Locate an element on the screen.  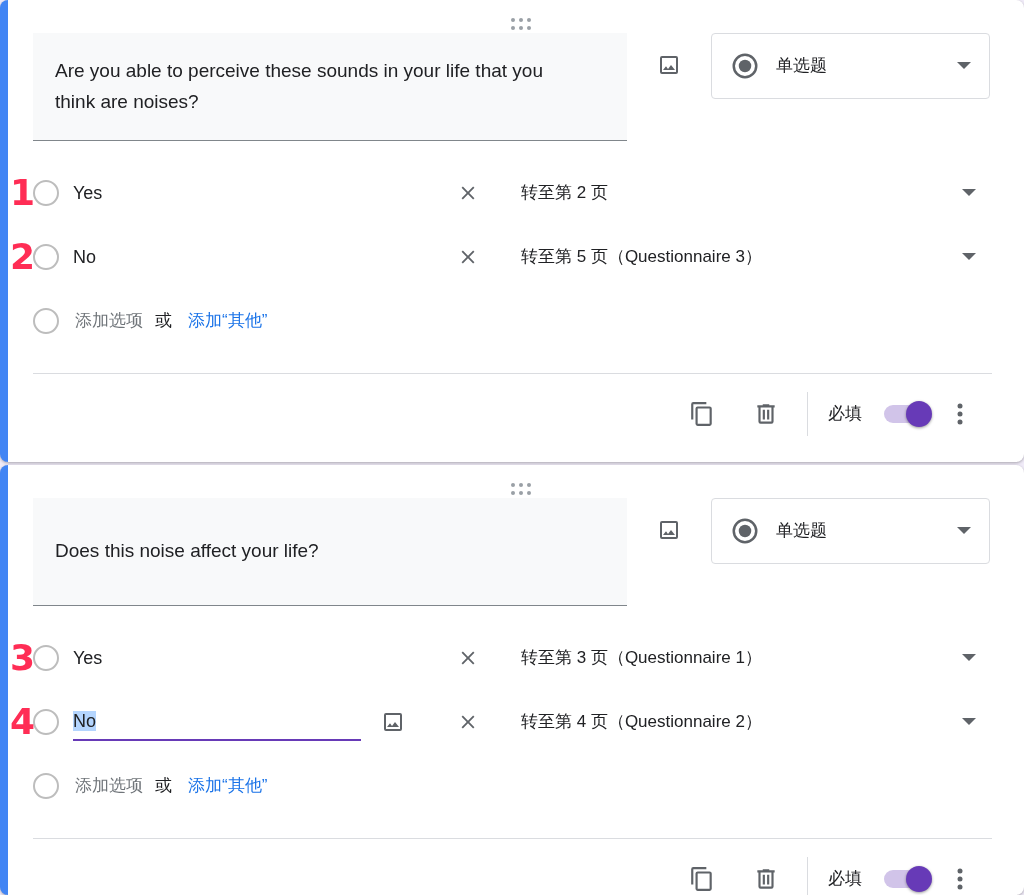
go-to-page-dropdown: 转至第 2 页 is located at coordinates (748, 193).